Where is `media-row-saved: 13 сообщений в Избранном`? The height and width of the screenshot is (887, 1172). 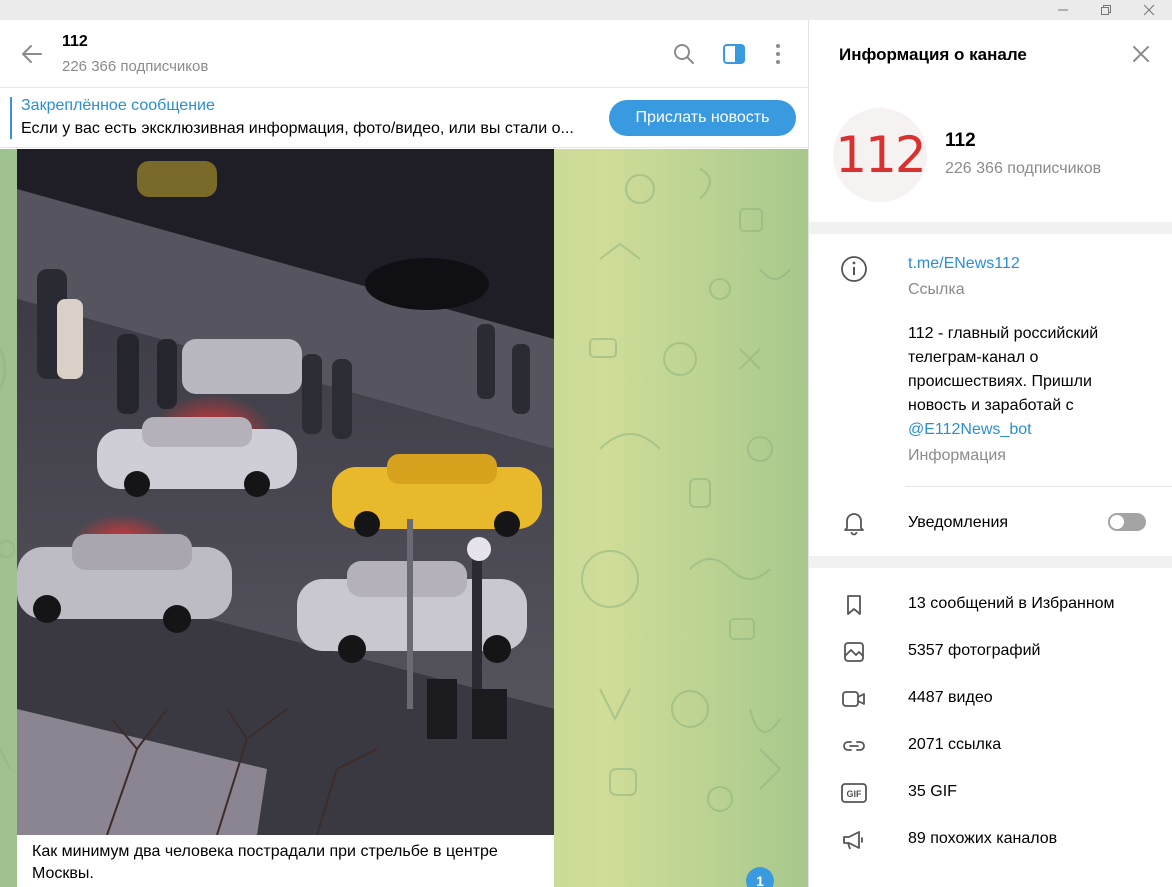 media-row-saved: 13 сообщений в Избранном is located at coordinates (990, 605).